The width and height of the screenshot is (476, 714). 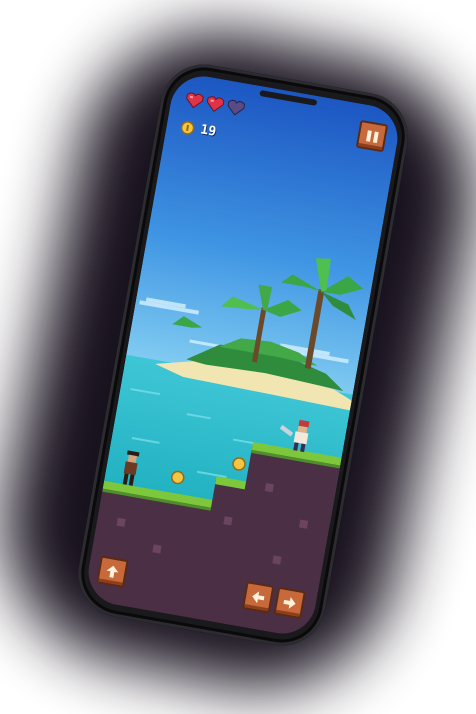 I want to click on pause-icon, so click(x=368, y=135).